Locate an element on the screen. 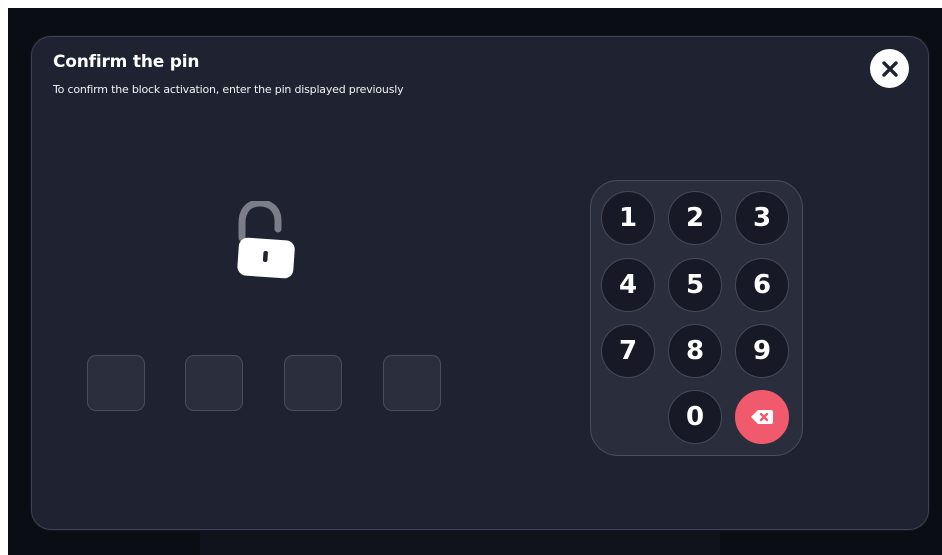 The image size is (942, 555). close-icon is located at coordinates (889, 68).